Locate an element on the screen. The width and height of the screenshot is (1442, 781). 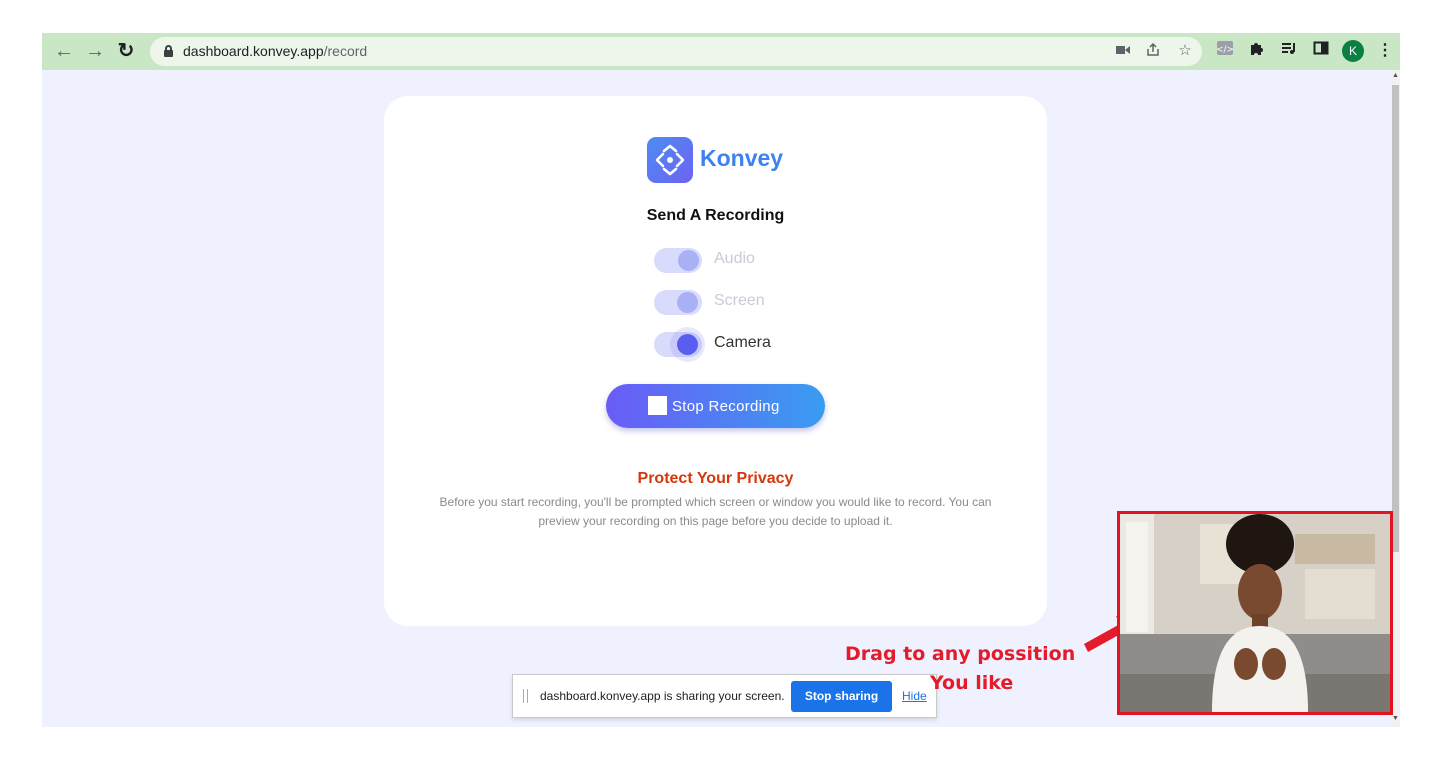
address-bar: dashboard.konvey.app/record ☆ is located at coordinates (676, 51).